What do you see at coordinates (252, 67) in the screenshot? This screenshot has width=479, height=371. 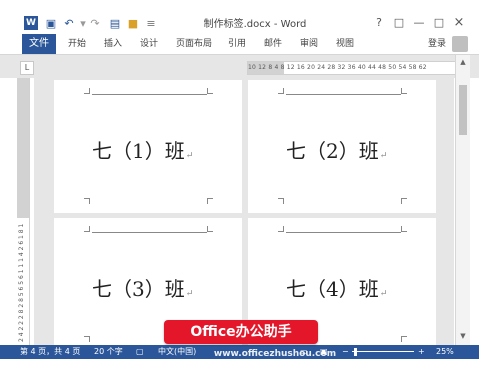 I see `ruler-tick: 10` at bounding box center [252, 67].